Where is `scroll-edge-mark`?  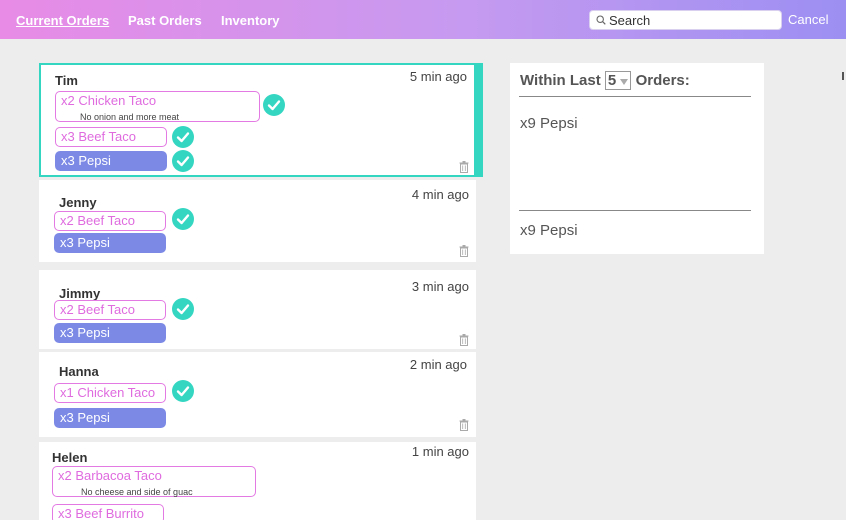 scroll-edge-mark is located at coordinates (843, 76).